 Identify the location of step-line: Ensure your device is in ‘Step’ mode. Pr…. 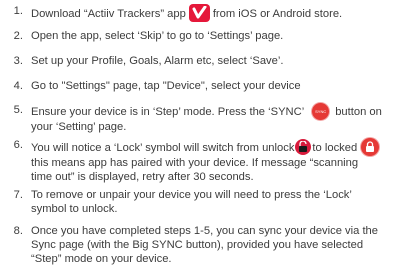
(223, 111).